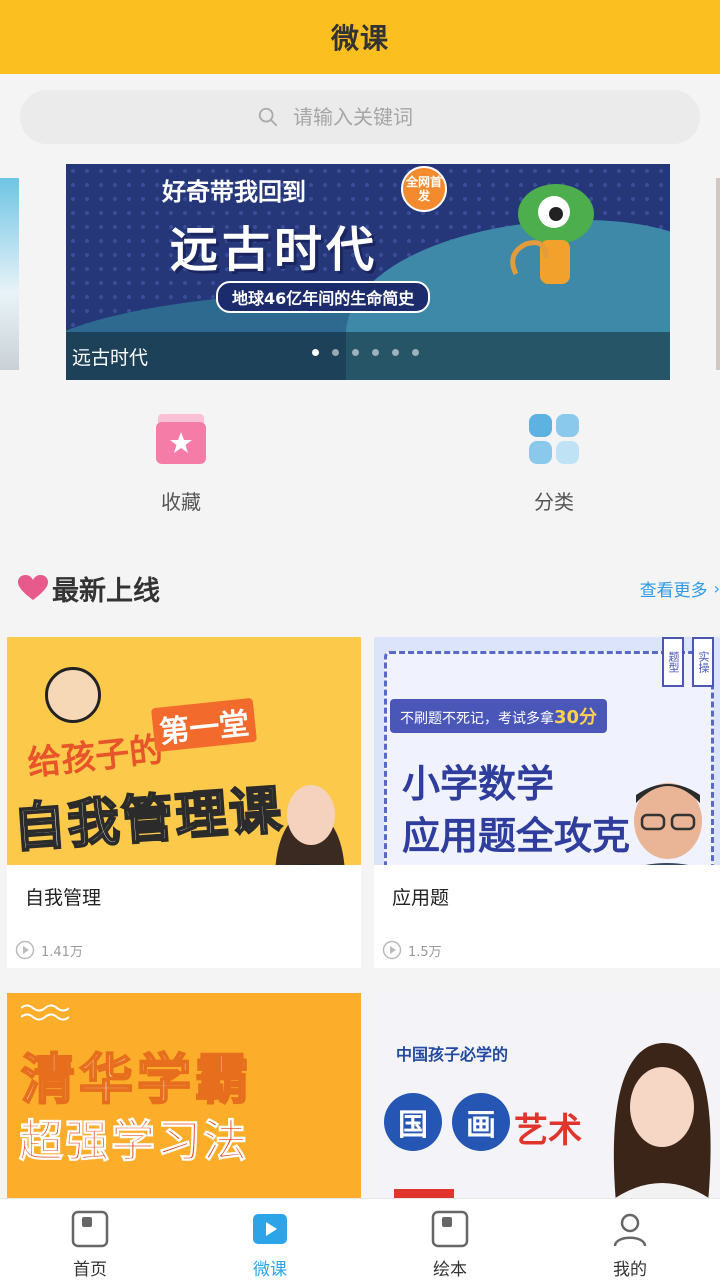 The height and width of the screenshot is (1280, 720). I want to click on course-title: 自我管理, so click(63, 898).